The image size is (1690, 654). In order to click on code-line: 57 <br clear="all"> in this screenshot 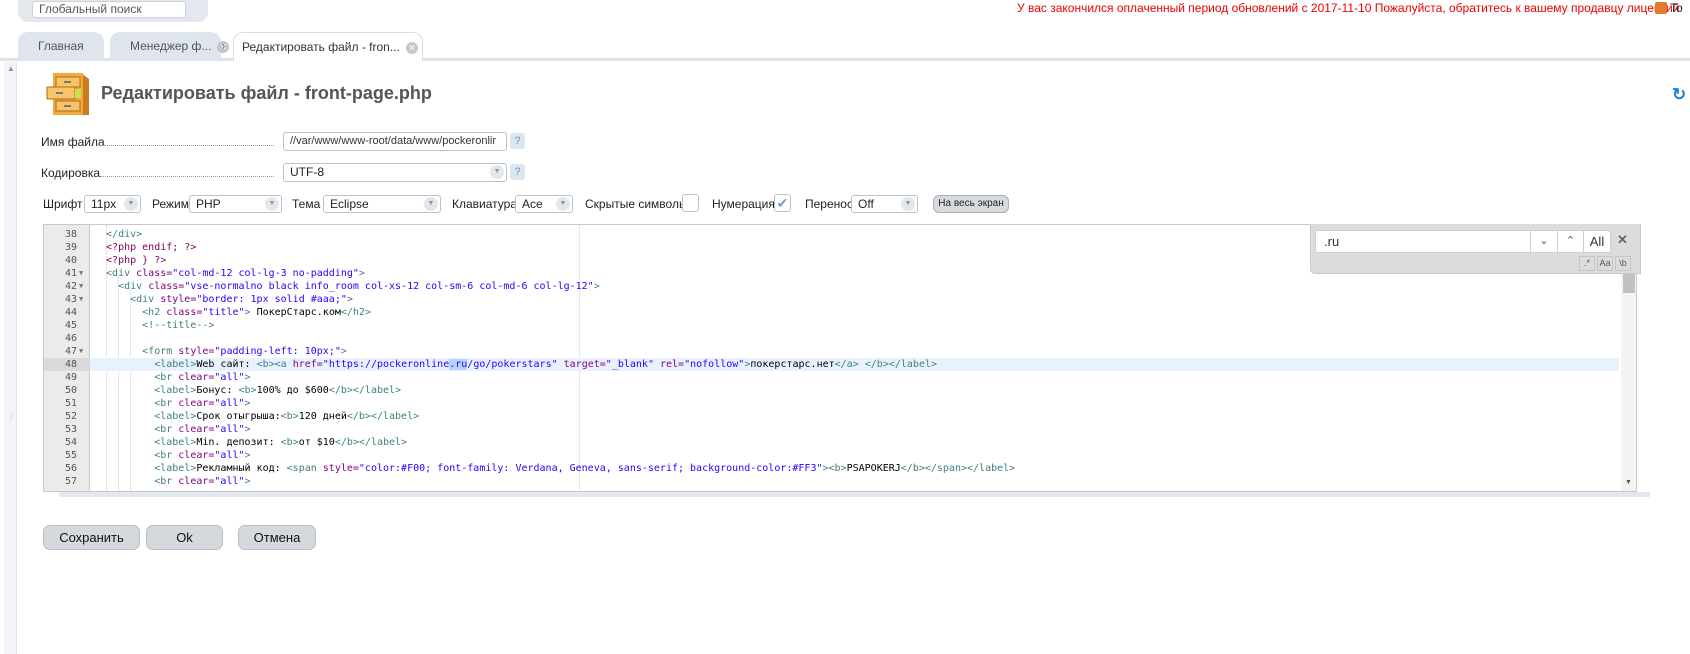, I will do `click(831, 481)`.